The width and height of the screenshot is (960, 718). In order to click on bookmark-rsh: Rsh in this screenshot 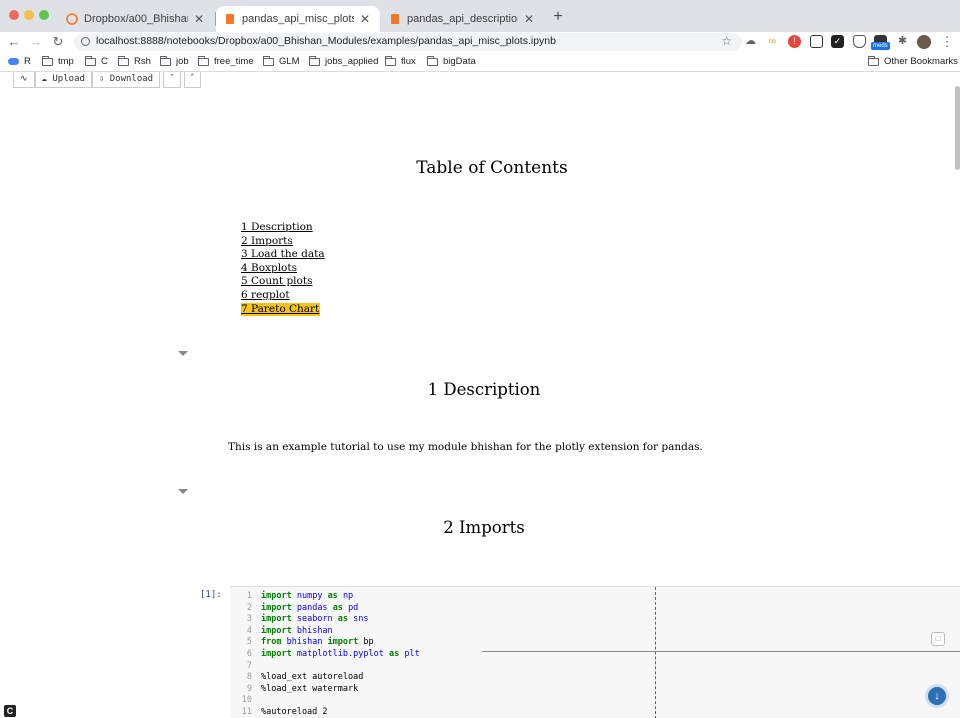, I will do `click(134, 61)`.